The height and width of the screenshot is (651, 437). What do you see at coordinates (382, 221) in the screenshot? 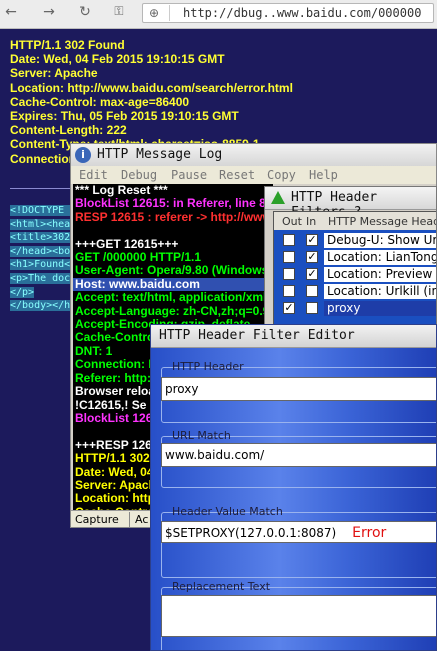
I see `column-header: HTTP Message Header` at bounding box center [382, 221].